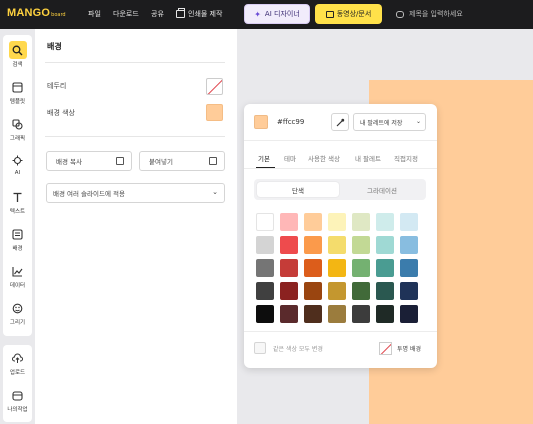  What do you see at coordinates (368, 158) in the screenshot?
I see `tab-my-palette: 내 팔레트` at bounding box center [368, 158].